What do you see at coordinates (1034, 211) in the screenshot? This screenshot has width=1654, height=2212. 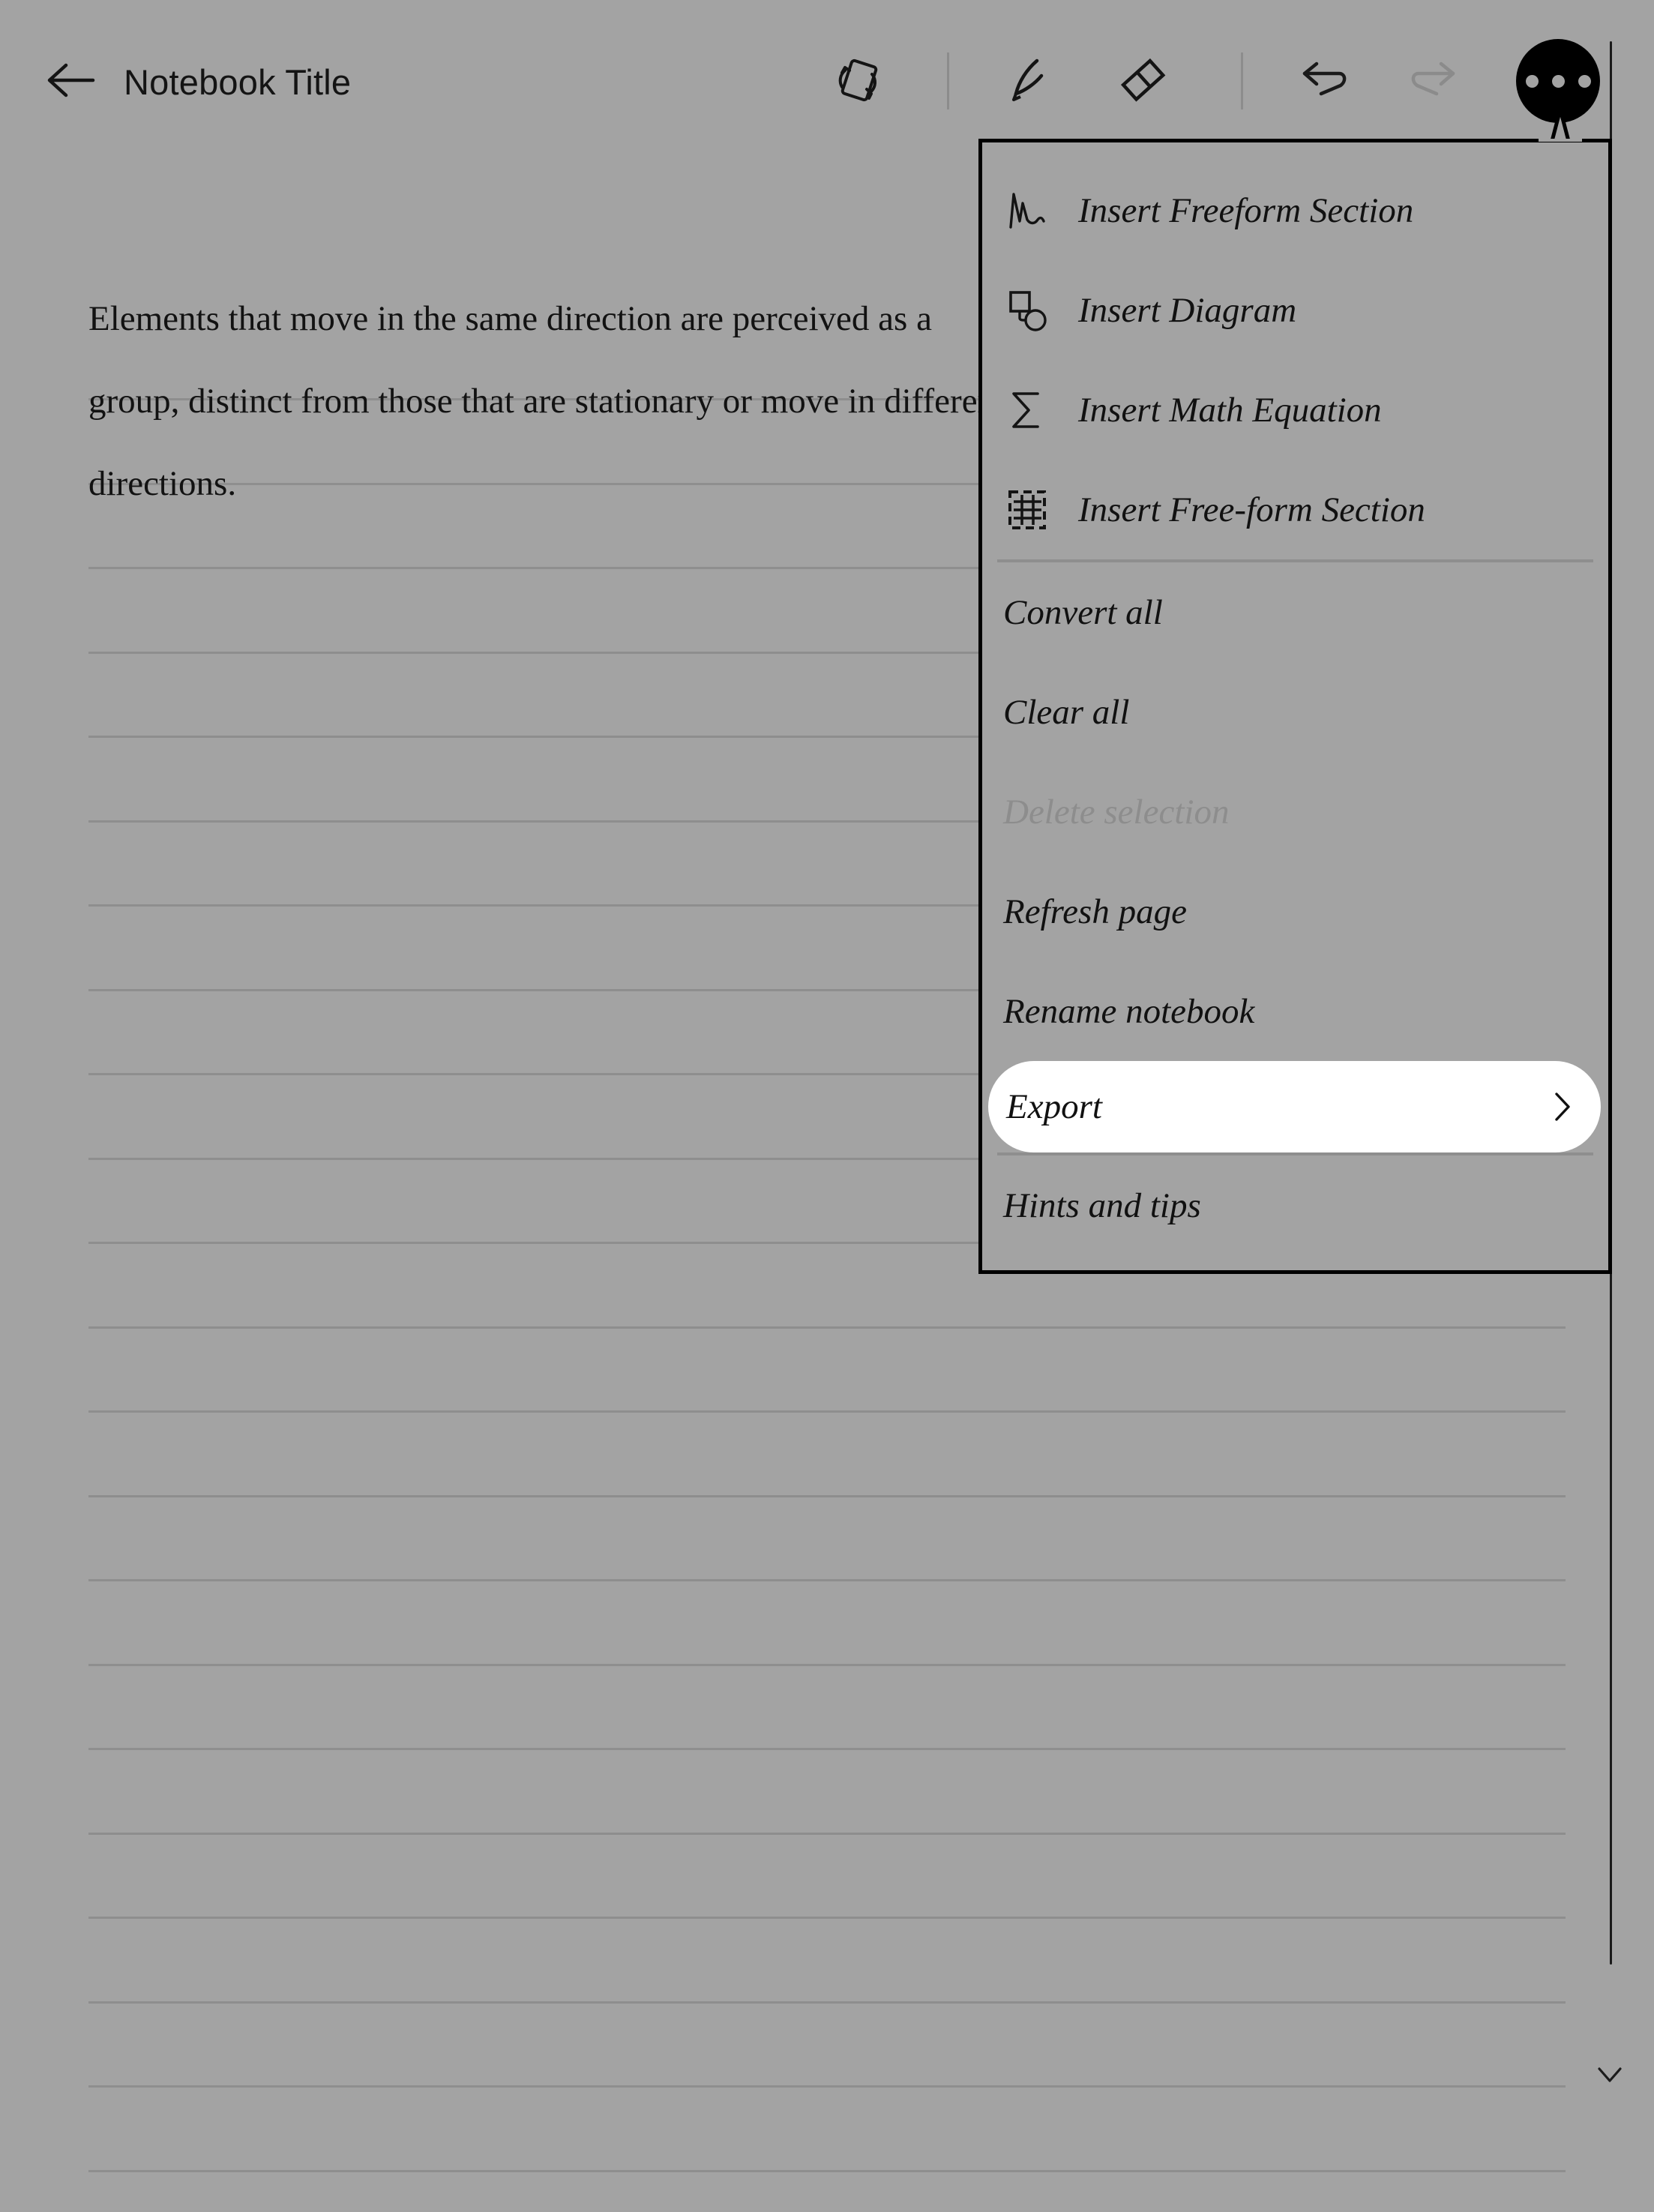 I see `scribble-icon` at bounding box center [1034, 211].